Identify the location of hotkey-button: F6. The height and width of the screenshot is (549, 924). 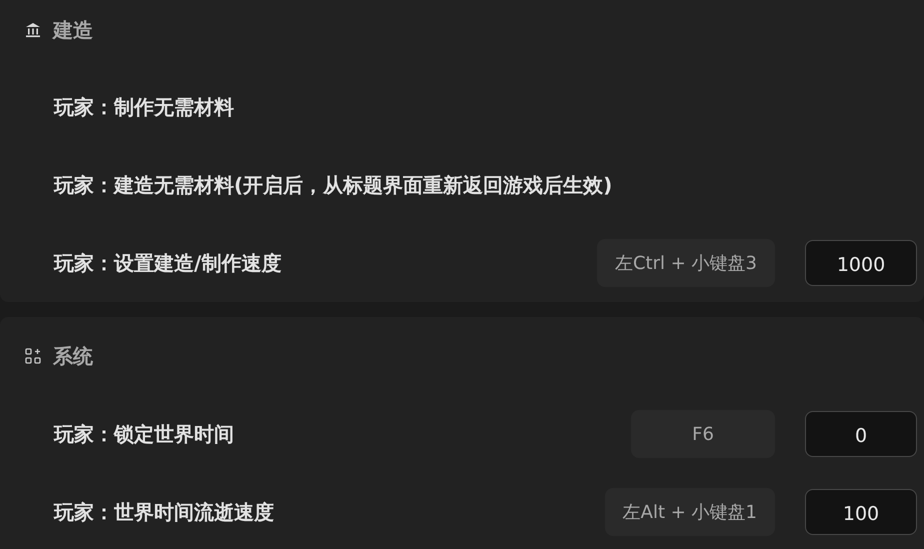
(703, 434).